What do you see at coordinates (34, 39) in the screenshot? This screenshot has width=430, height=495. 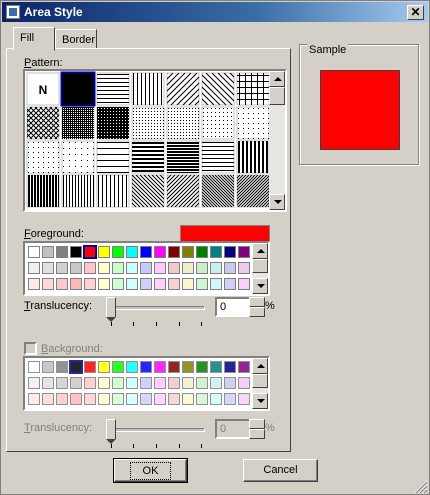 I see `tab-fill: Fill` at bounding box center [34, 39].